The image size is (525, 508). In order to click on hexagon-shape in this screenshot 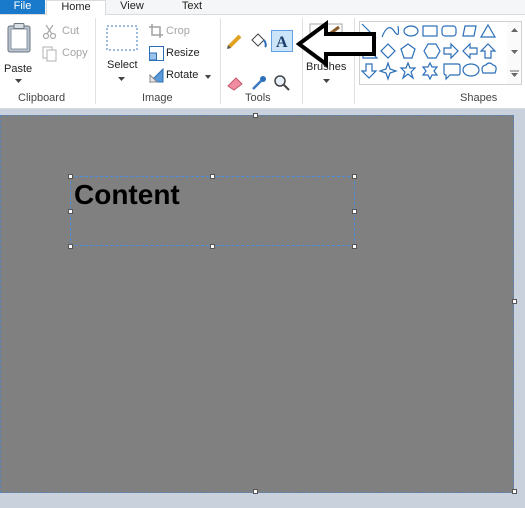, I will do `click(432, 51)`.